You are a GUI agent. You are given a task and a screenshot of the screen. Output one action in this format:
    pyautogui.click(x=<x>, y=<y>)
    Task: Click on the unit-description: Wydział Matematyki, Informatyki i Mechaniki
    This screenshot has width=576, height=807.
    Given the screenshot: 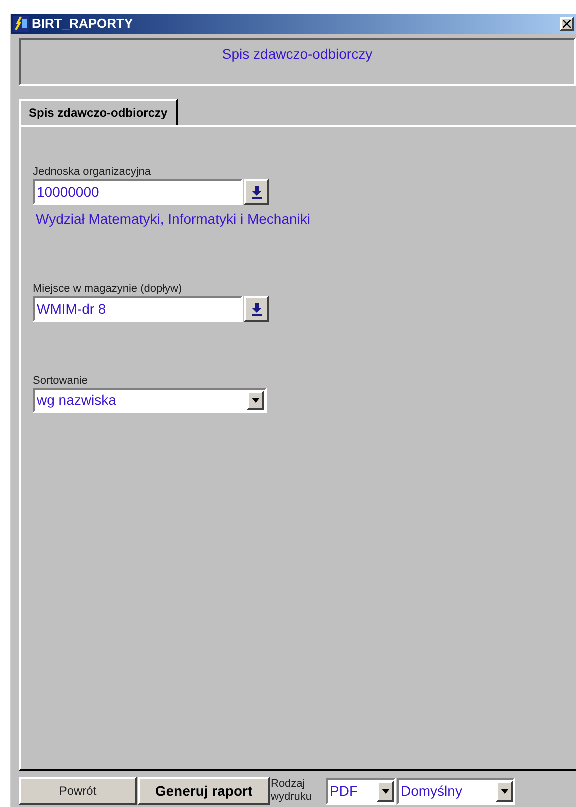 What is the action you would take?
    pyautogui.click(x=174, y=219)
    